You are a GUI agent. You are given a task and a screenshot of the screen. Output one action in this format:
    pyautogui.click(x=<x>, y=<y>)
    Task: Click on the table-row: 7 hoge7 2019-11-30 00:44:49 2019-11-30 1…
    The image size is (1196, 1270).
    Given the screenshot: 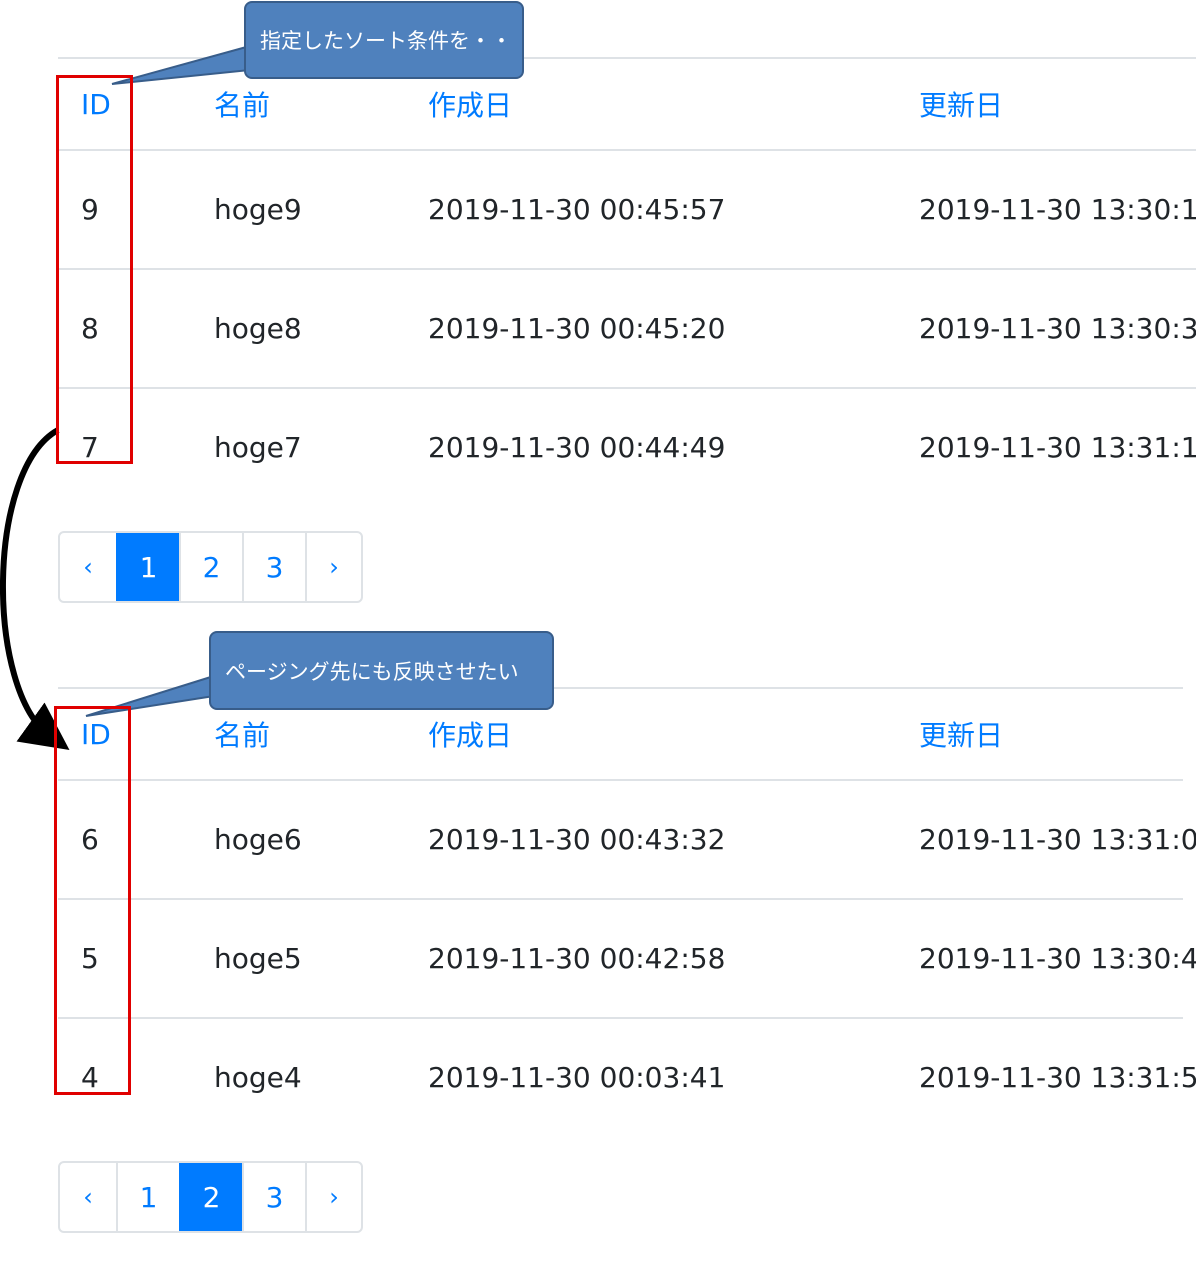 What is the action you would take?
    pyautogui.click(x=627, y=446)
    